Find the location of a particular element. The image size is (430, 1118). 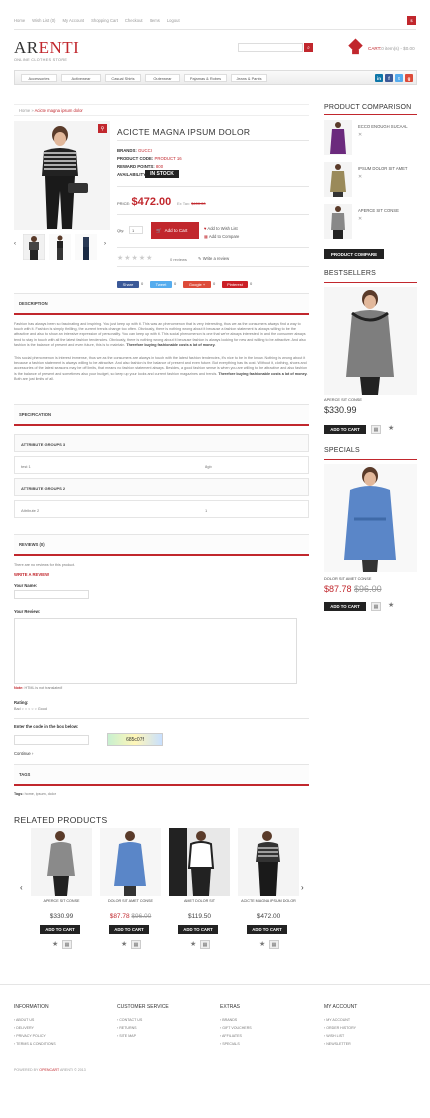

compare-remove-3: ✕ is located at coordinates (360, 219).